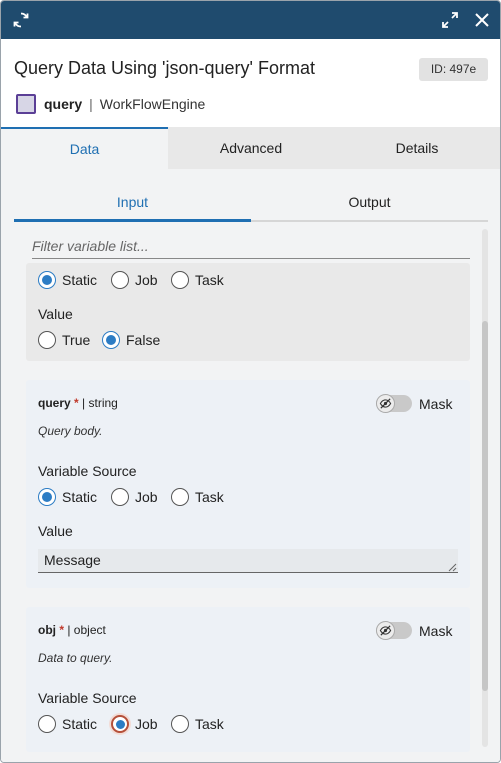 The height and width of the screenshot is (763, 501). I want to click on node-info: query | WorkFlowEngine, so click(110, 104).